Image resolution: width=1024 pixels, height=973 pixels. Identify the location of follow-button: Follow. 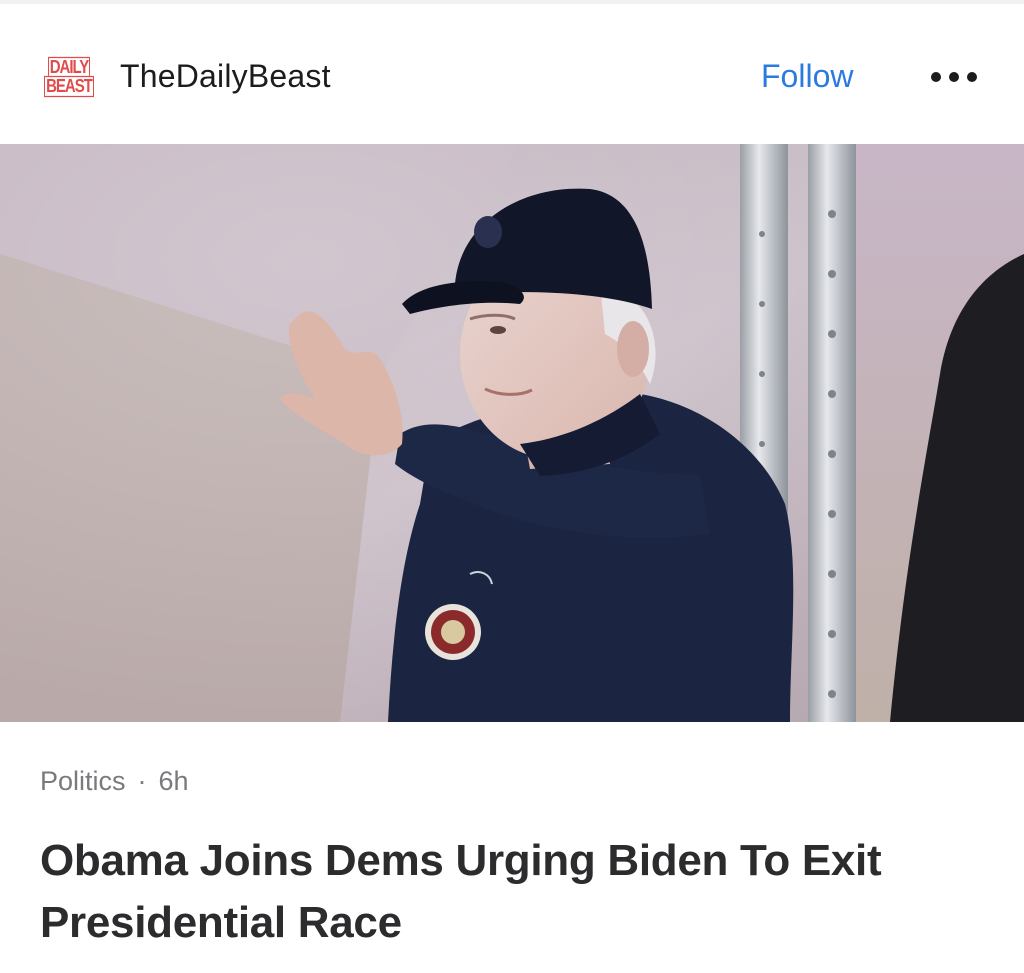
(807, 76).